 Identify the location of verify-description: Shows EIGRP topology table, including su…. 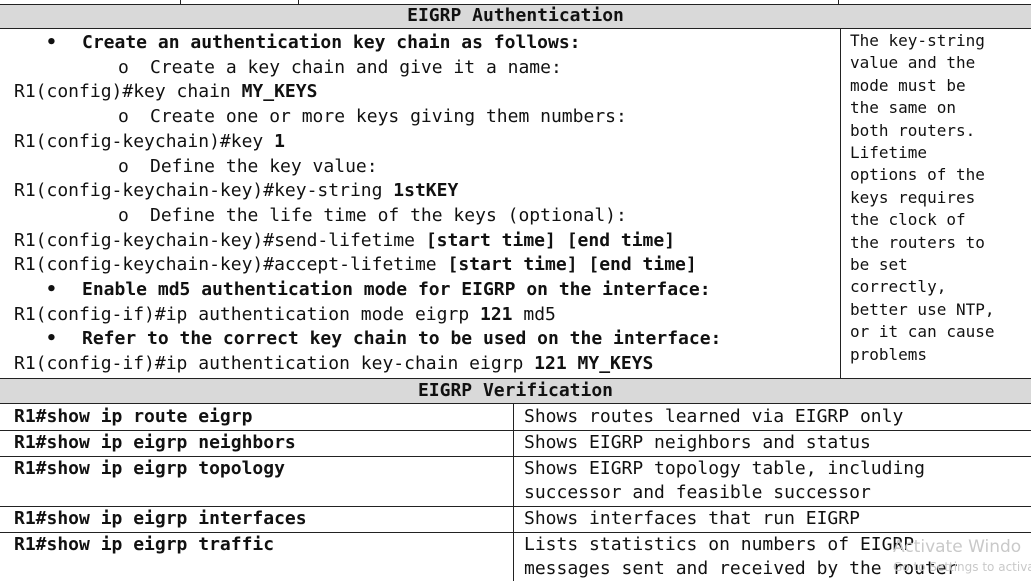
(724, 480).